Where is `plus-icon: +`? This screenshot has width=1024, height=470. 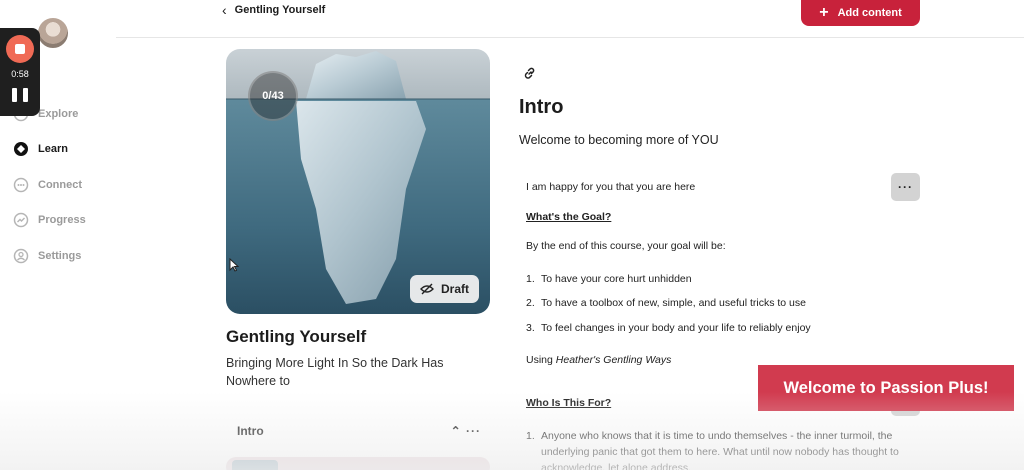
plus-icon: + is located at coordinates (824, 12).